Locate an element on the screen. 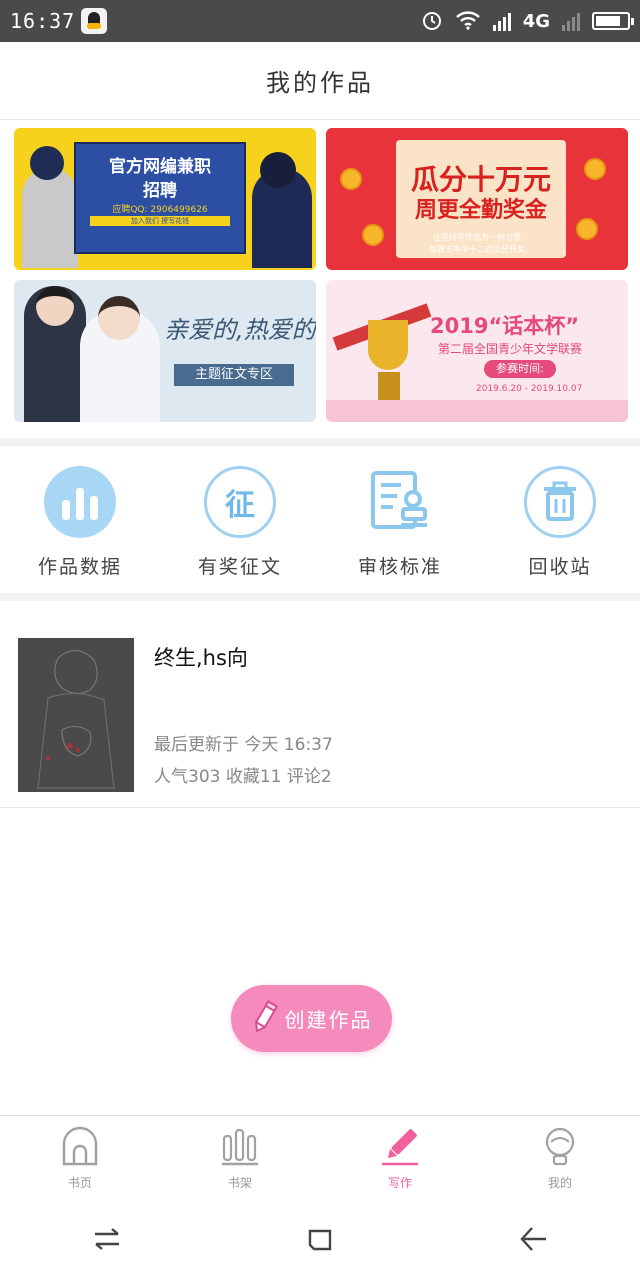  switch-arrows-icon is located at coordinates (107, 1241).